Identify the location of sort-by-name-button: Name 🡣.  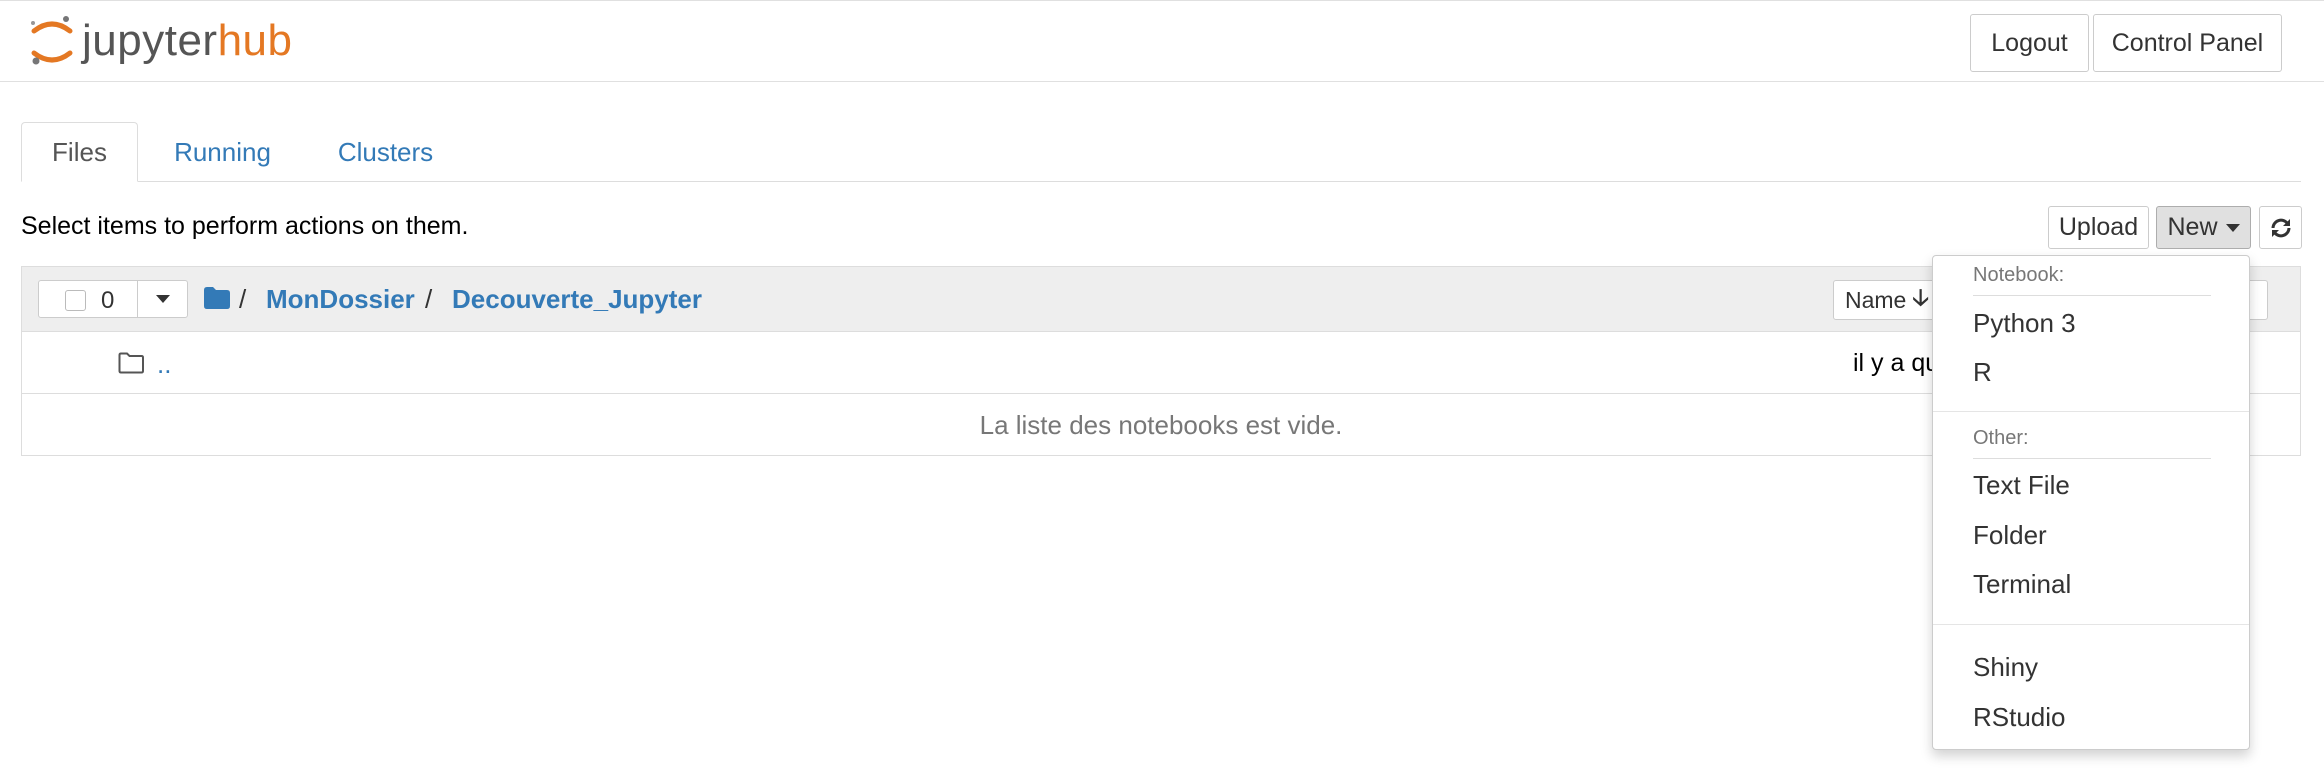
(1888, 300).